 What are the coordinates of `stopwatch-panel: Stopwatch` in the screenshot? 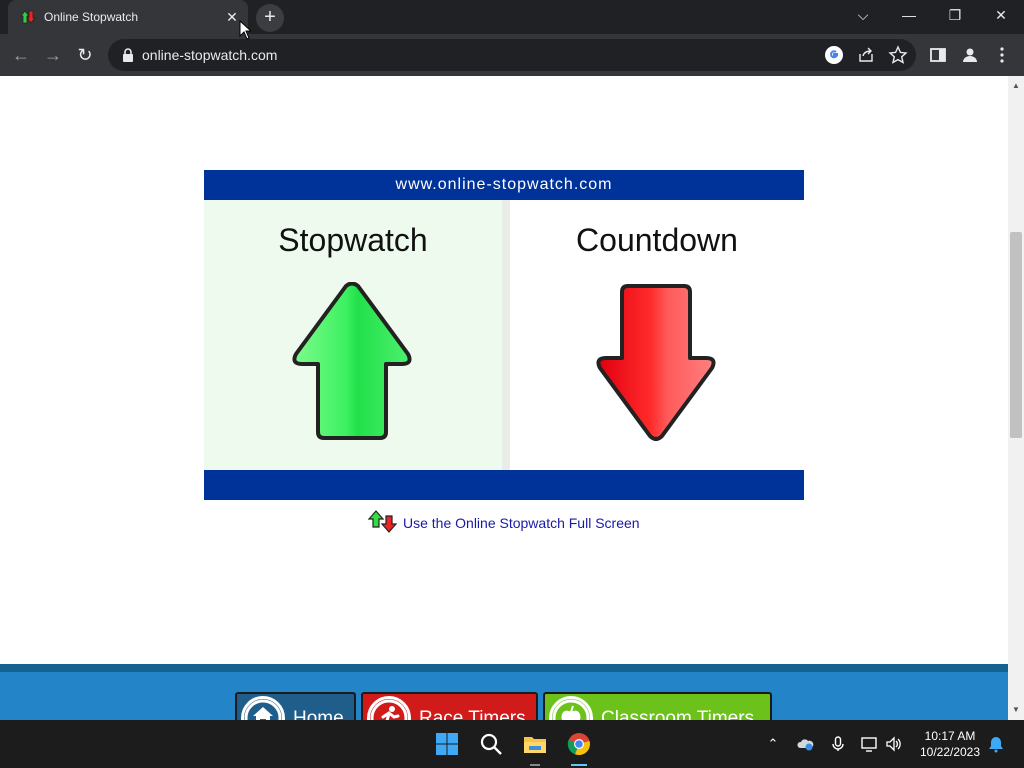 It's located at (353, 335).